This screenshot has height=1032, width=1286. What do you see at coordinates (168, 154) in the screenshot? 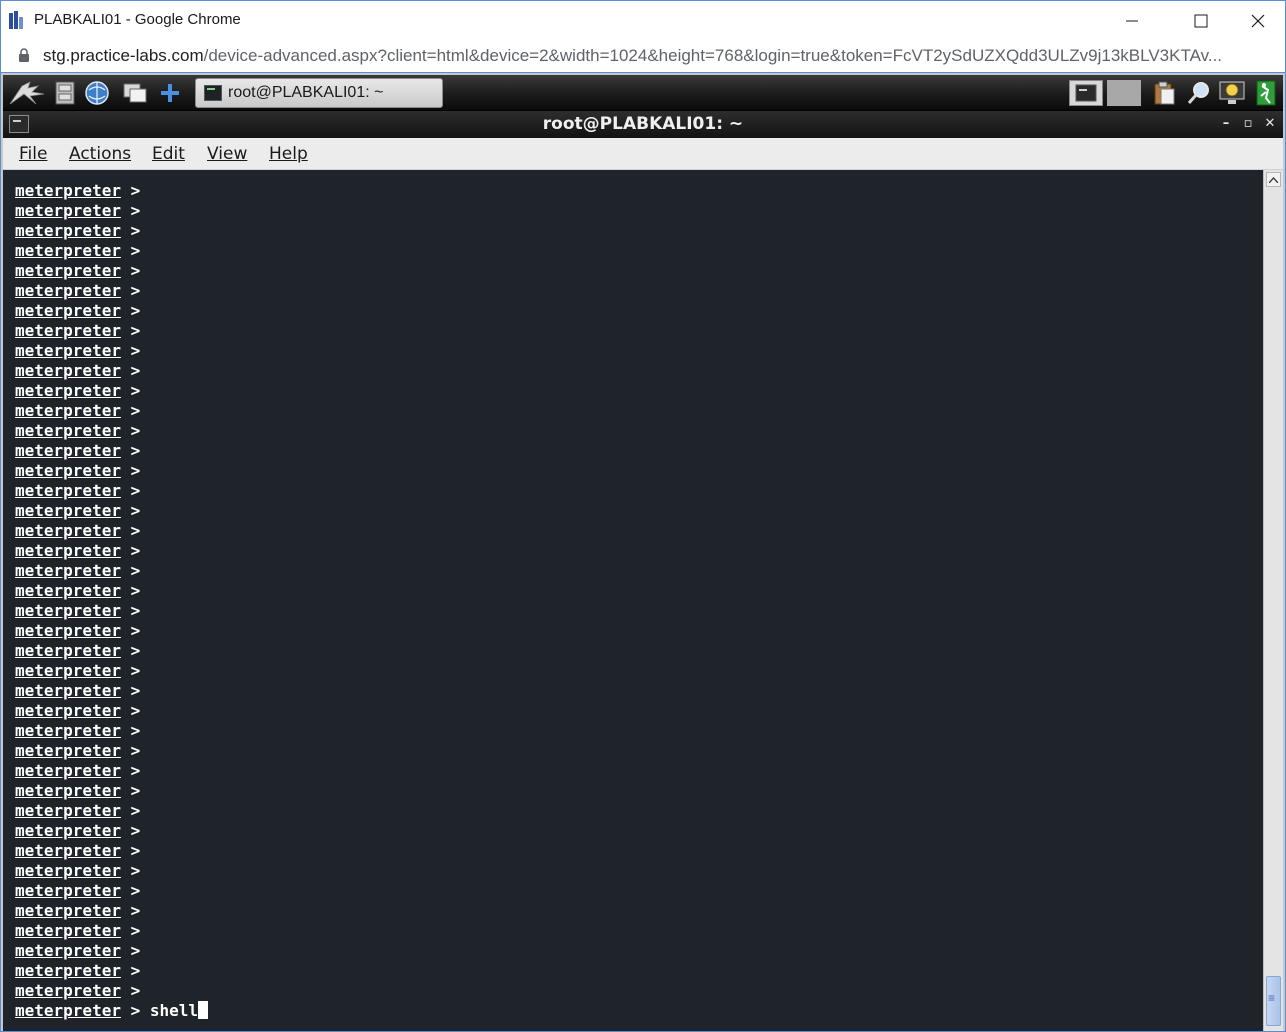
I see `menu-edit: Edit` at bounding box center [168, 154].